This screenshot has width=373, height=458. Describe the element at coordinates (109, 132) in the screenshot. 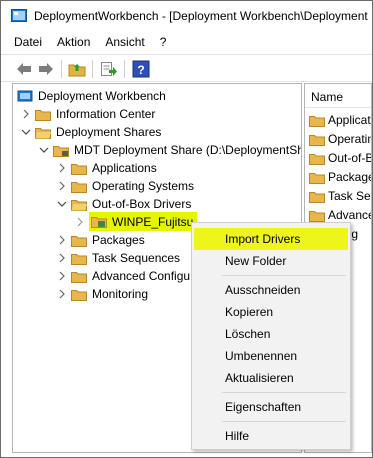

I see `tree-label: Deployment Shares` at that location.